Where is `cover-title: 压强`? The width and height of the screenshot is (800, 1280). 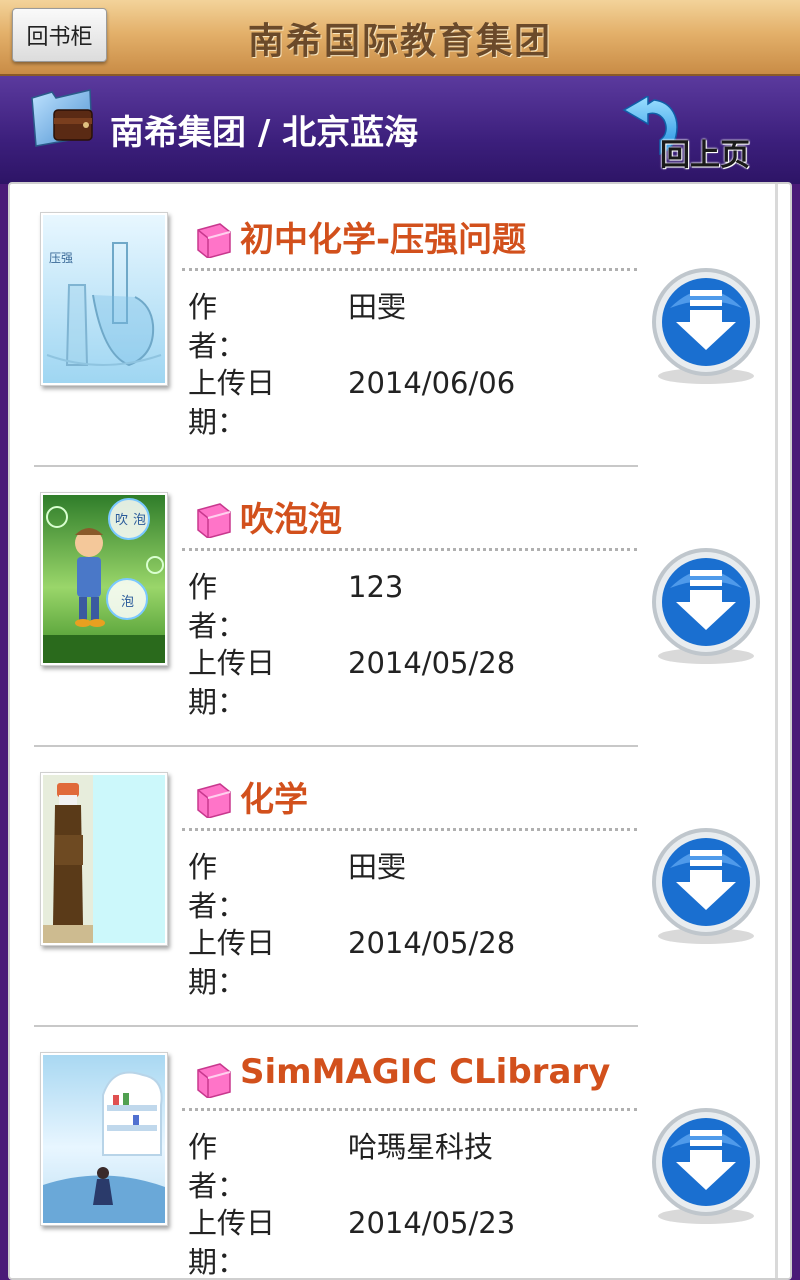 cover-title: 压强 is located at coordinates (61, 258).